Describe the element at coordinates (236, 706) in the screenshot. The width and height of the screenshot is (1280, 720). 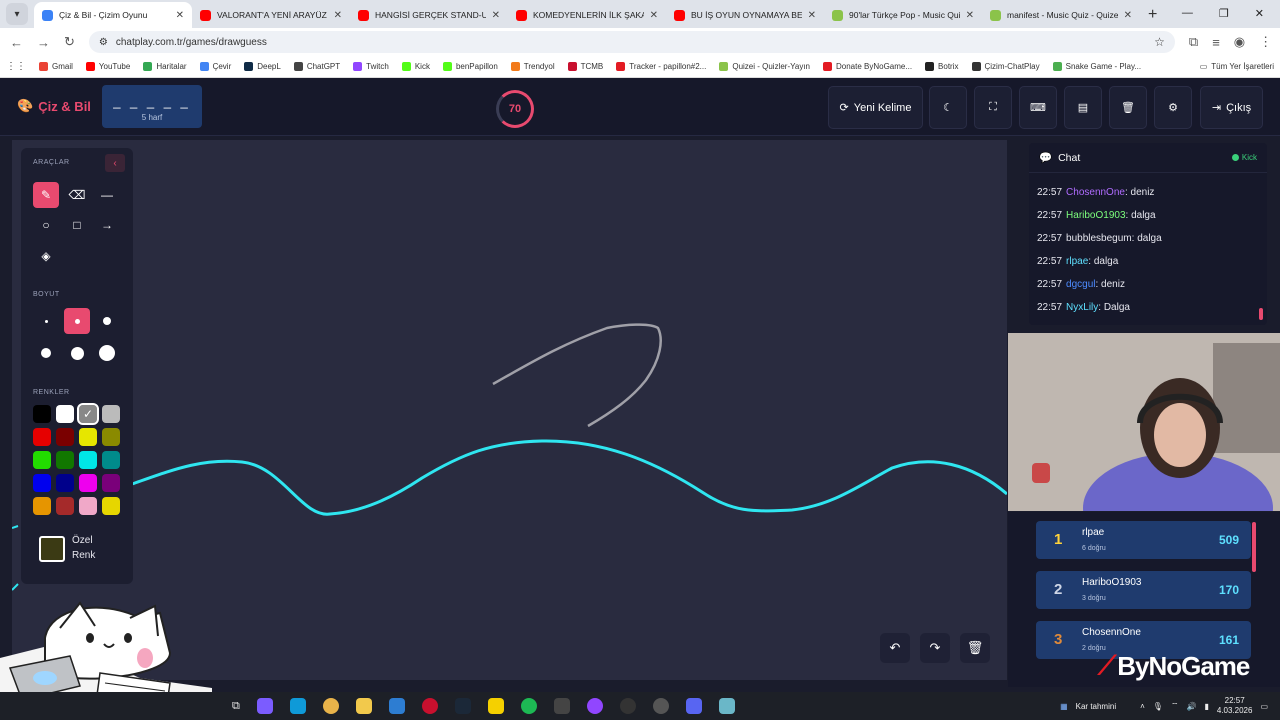
I see `task-view-icon: ⧉` at that location.